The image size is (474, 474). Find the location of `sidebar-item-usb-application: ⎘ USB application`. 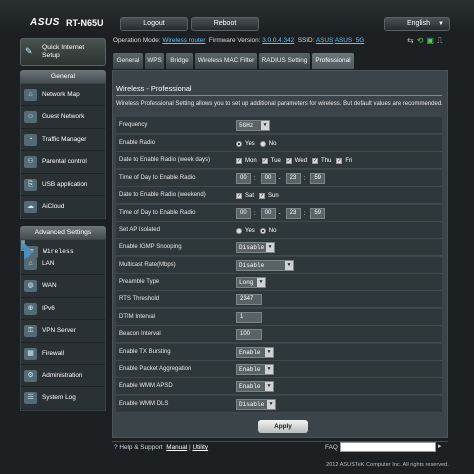

sidebar-item-usb-application: ⎘ USB application is located at coordinates (63, 185).